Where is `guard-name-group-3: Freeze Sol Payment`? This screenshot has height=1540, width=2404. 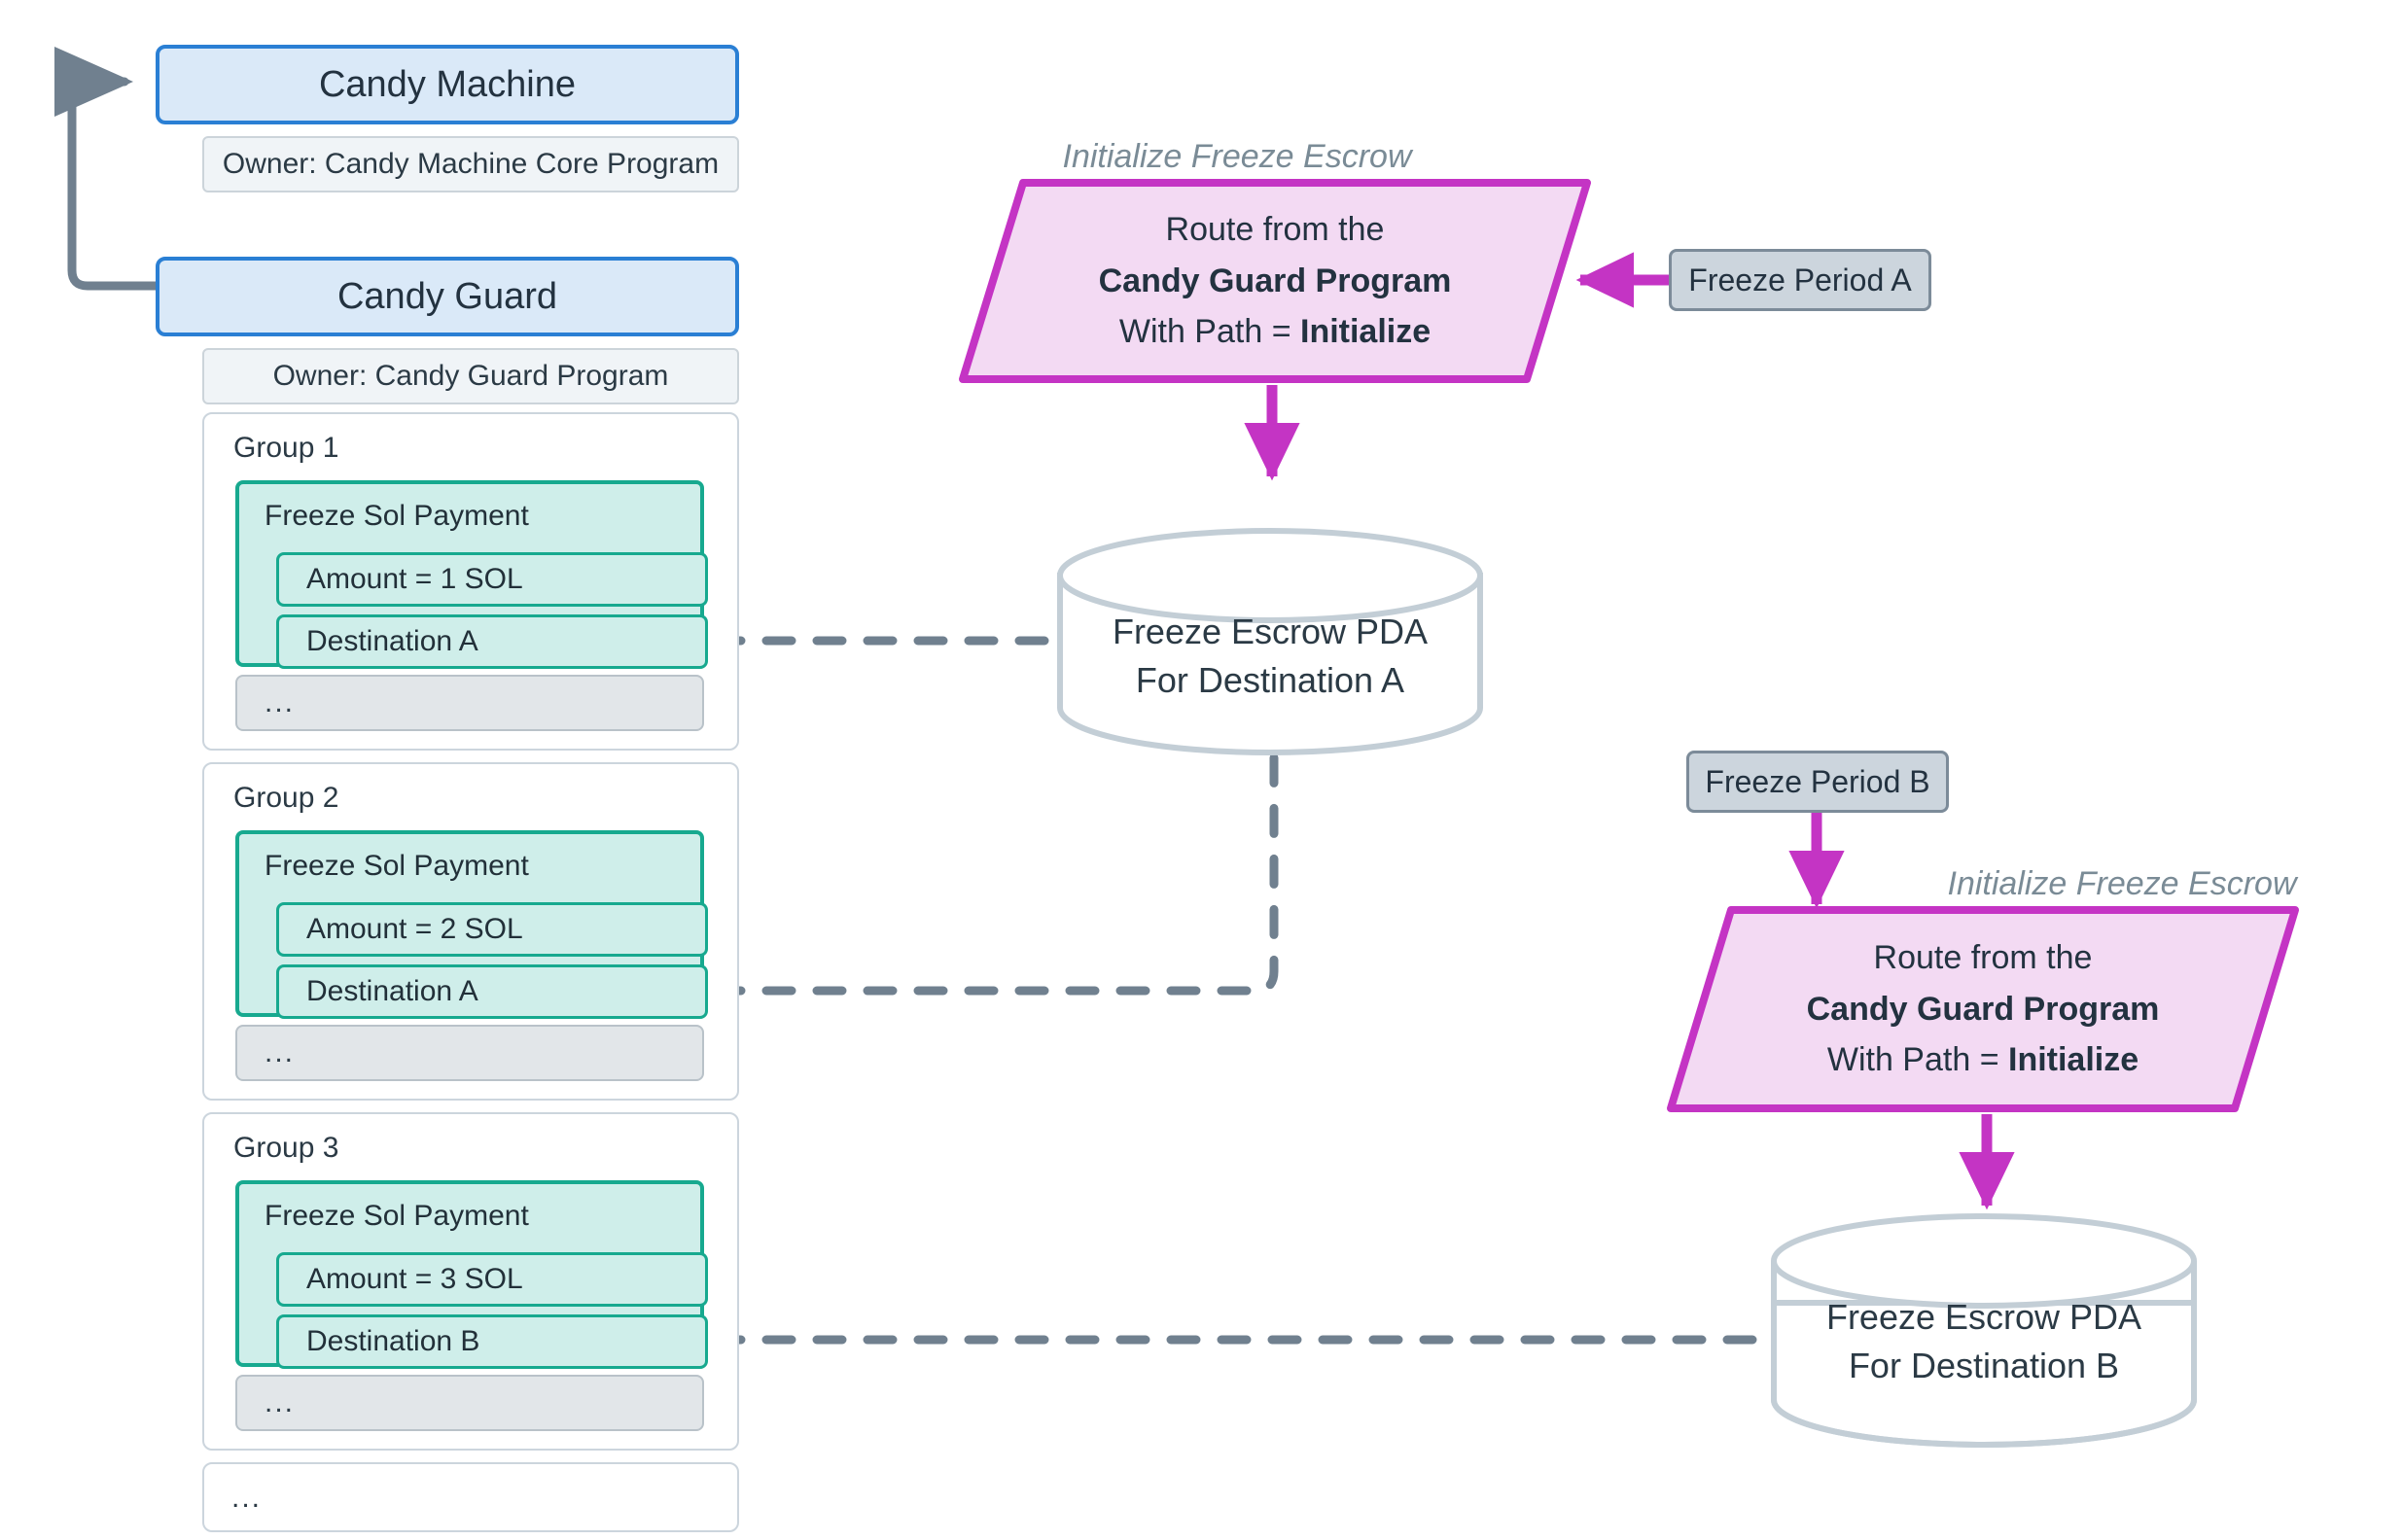 guard-name-group-3: Freeze Sol Payment is located at coordinates (397, 1216).